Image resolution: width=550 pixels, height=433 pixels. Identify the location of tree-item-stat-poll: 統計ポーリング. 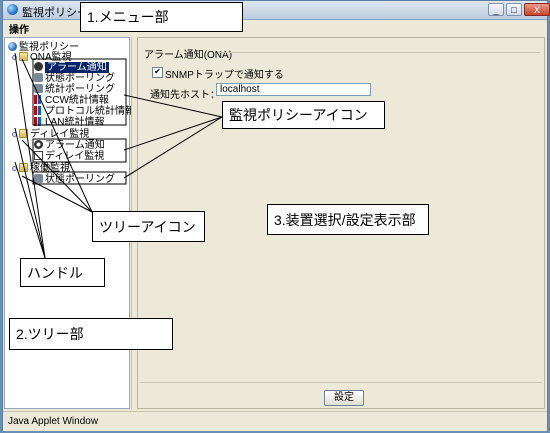
(74, 89).